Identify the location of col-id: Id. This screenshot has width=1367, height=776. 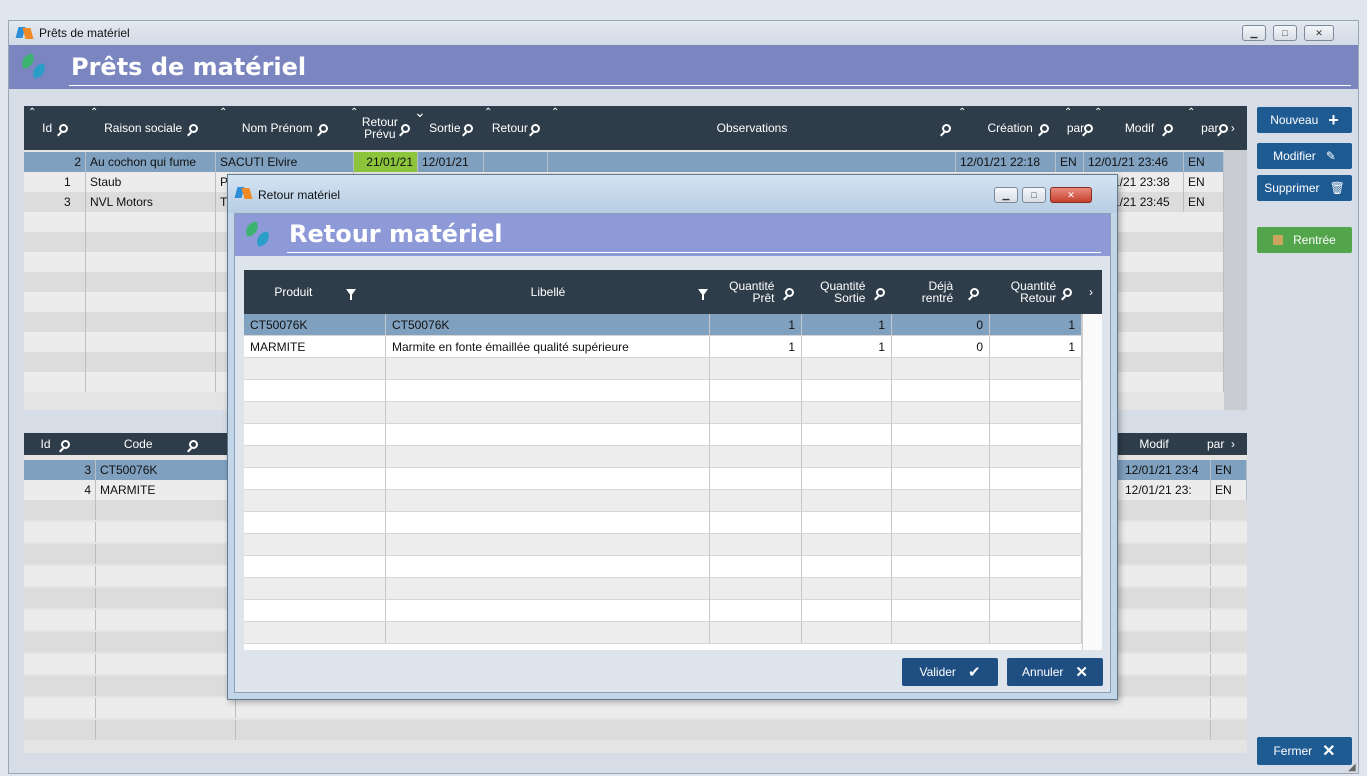
(55, 444).